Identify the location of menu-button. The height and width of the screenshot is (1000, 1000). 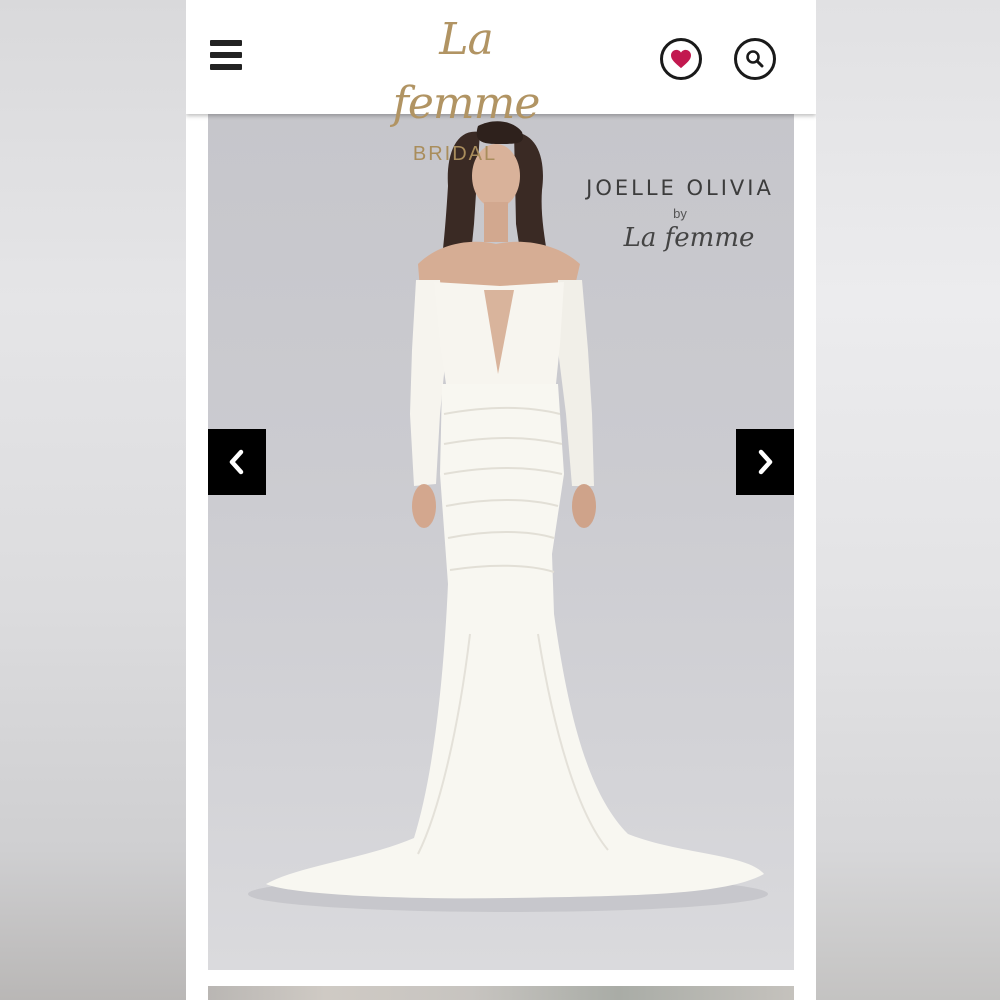
(227, 58).